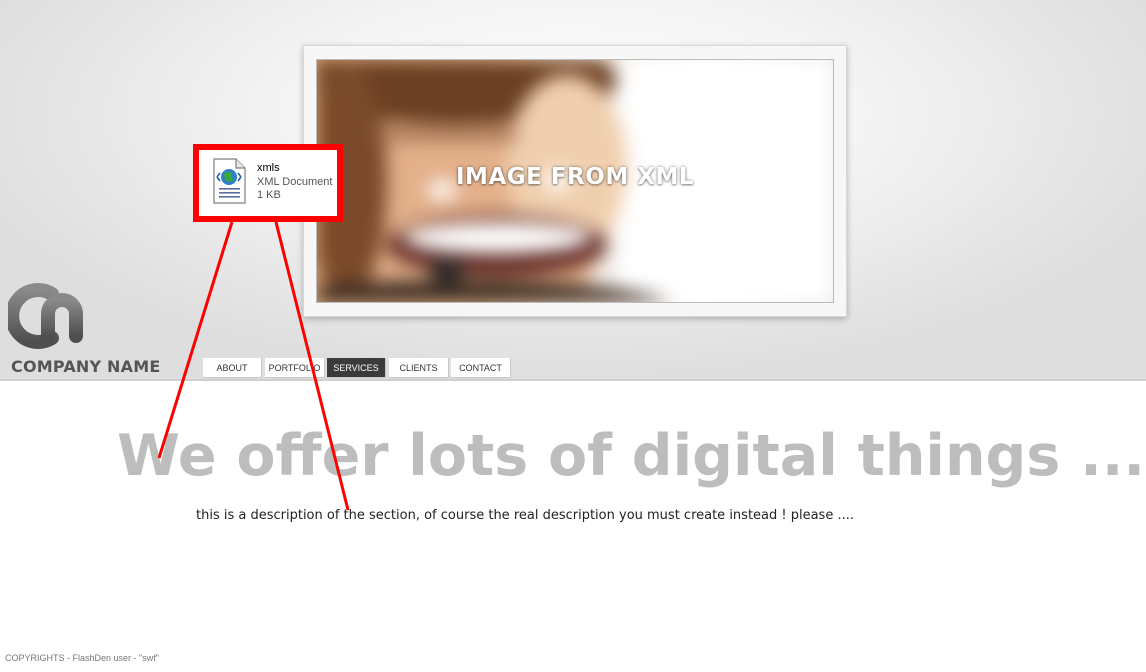 This screenshot has height=672, width=1146. I want to click on nav-item-contact: CONTACT, so click(481, 368).